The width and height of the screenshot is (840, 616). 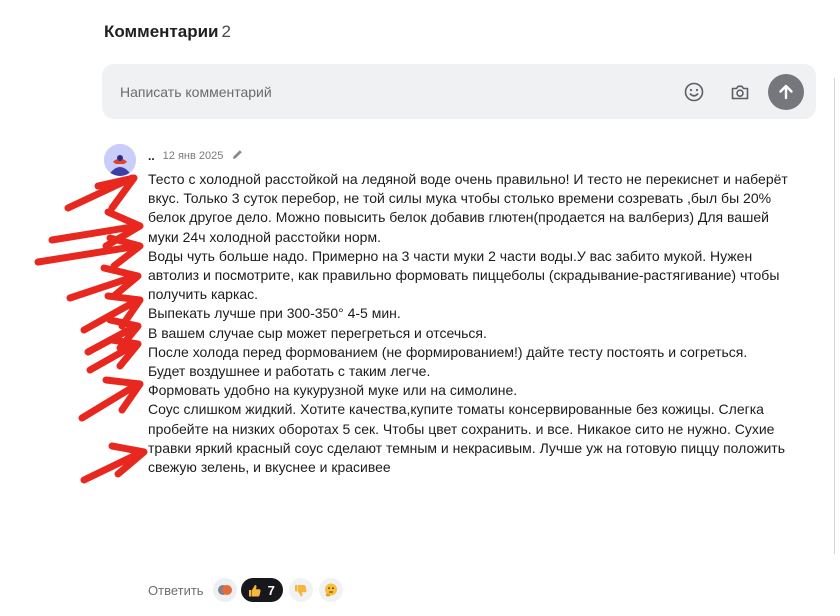 I want to click on thumbs-down-icon, so click(x=301, y=590).